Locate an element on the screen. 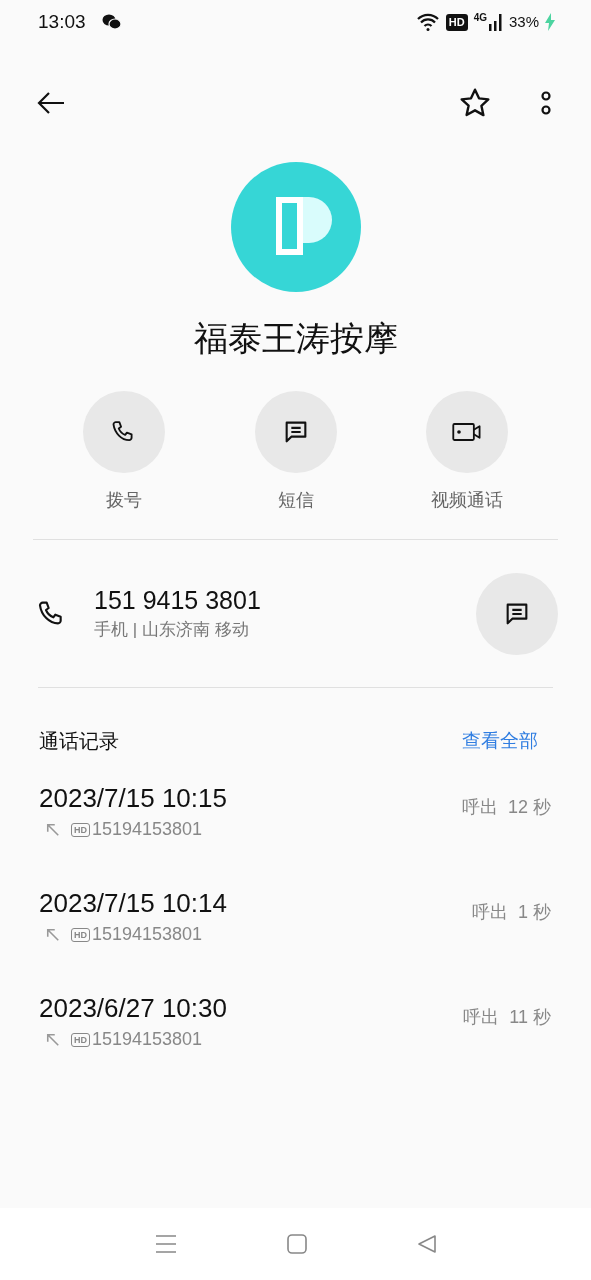 The image size is (591, 1280). more-options-icon is located at coordinates (546, 103).